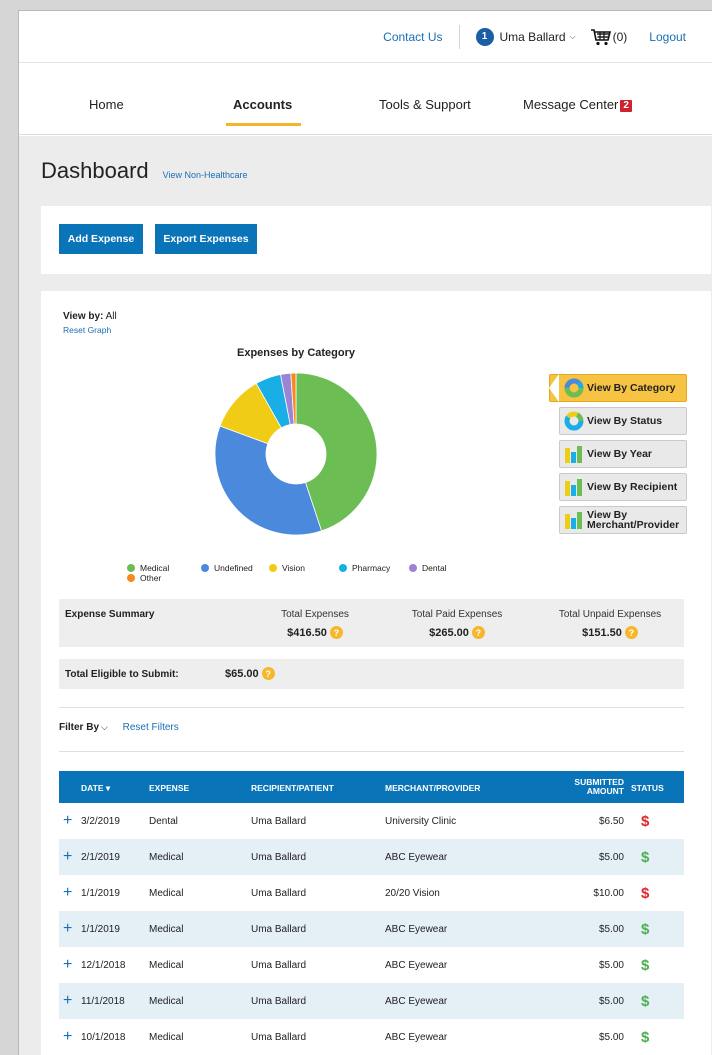 The width and height of the screenshot is (712, 1055). Describe the element at coordinates (600, 36) in the screenshot. I see `cart-icon` at that location.